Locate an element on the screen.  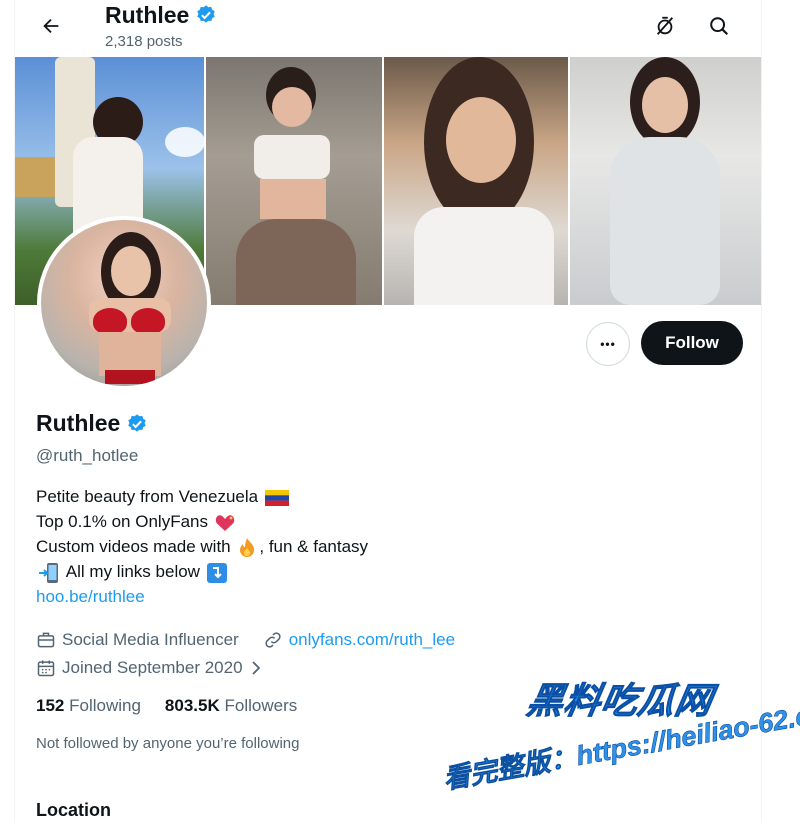
more-icon: ••• is located at coordinates (608, 344).